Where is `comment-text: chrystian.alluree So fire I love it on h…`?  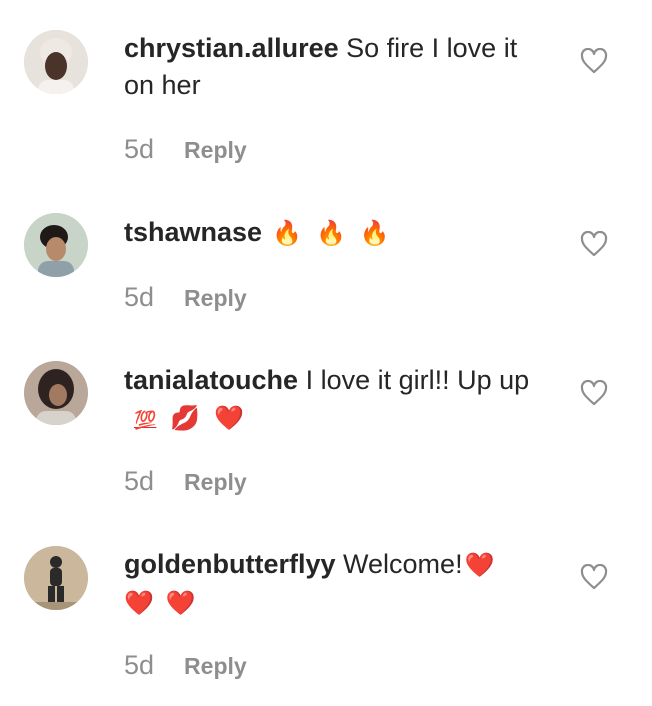 comment-text: chrystian.alluree So fire I love it on h… is located at coordinates (339, 67).